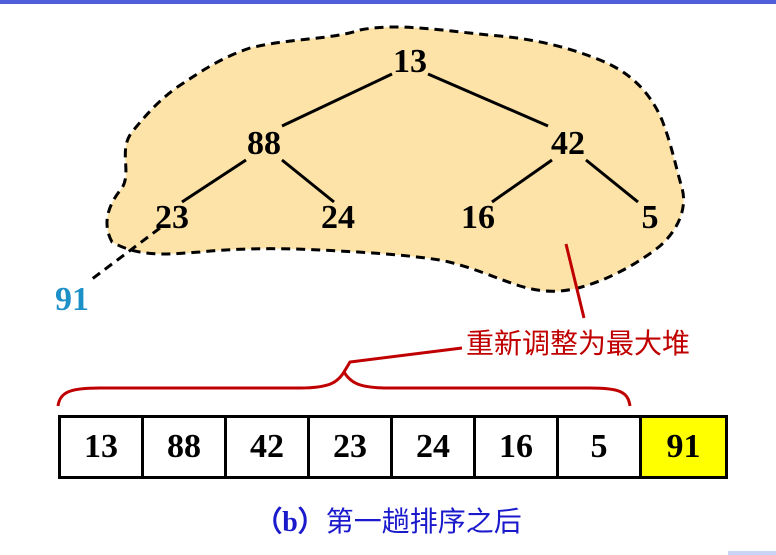  I want to click on array-cell: 13, so click(102, 447).